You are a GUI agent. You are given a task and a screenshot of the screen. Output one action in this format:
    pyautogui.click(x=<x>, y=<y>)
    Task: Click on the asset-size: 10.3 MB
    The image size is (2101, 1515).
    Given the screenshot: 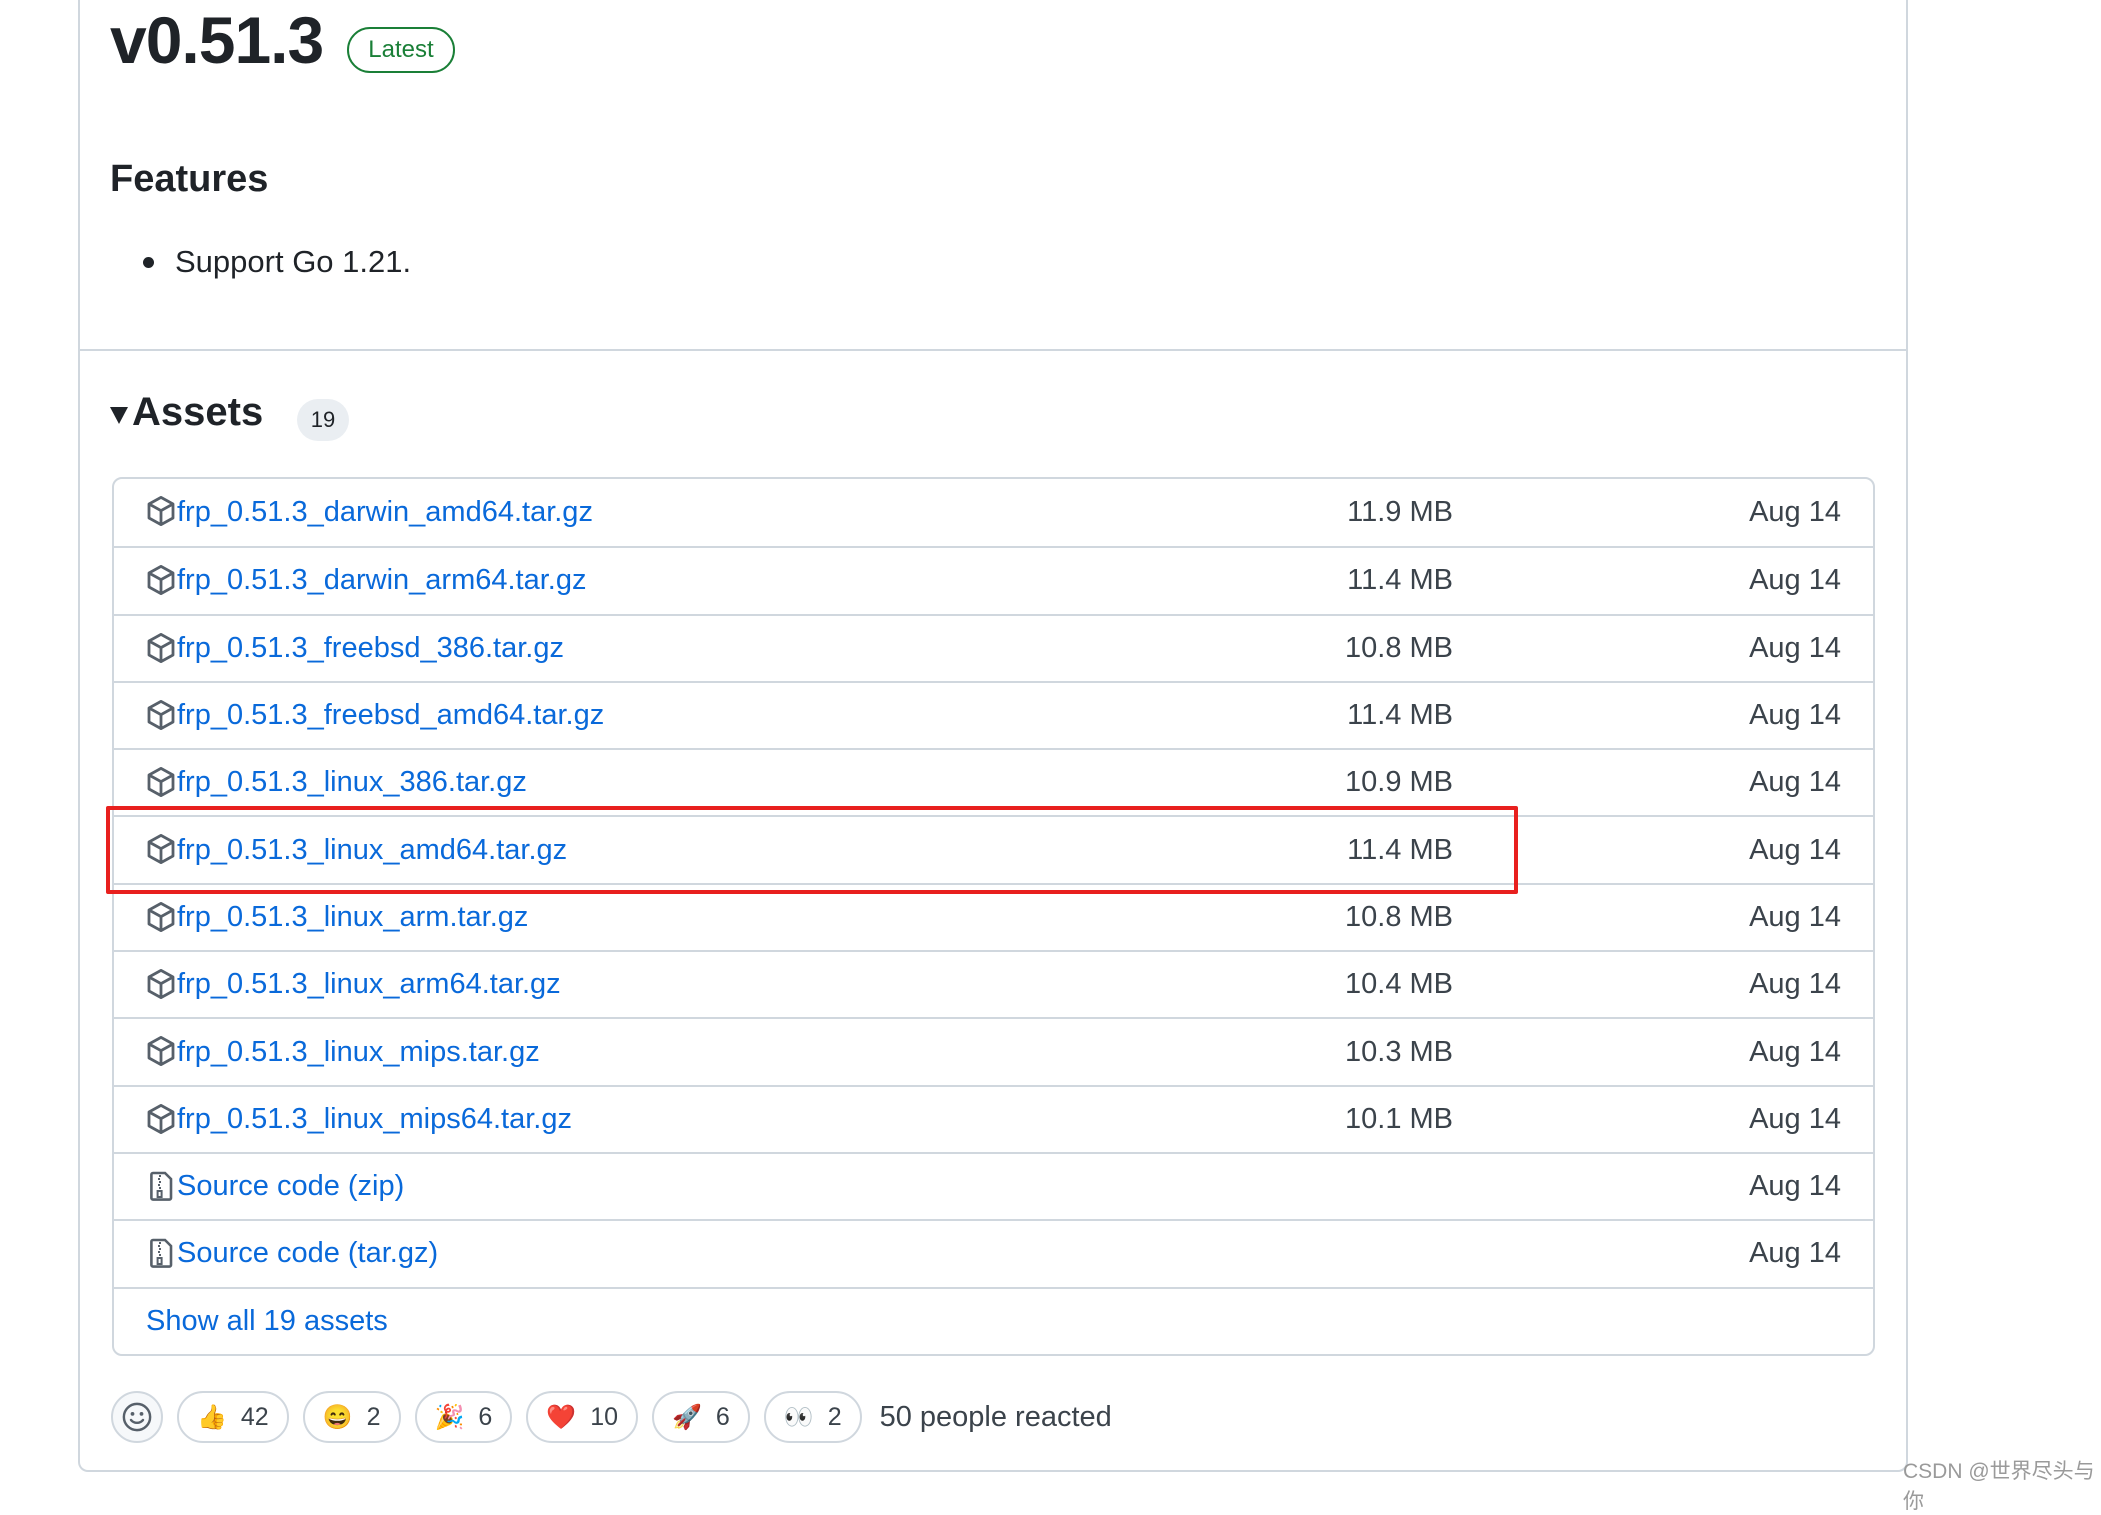 What is the action you would take?
    pyautogui.click(x=1399, y=1051)
    